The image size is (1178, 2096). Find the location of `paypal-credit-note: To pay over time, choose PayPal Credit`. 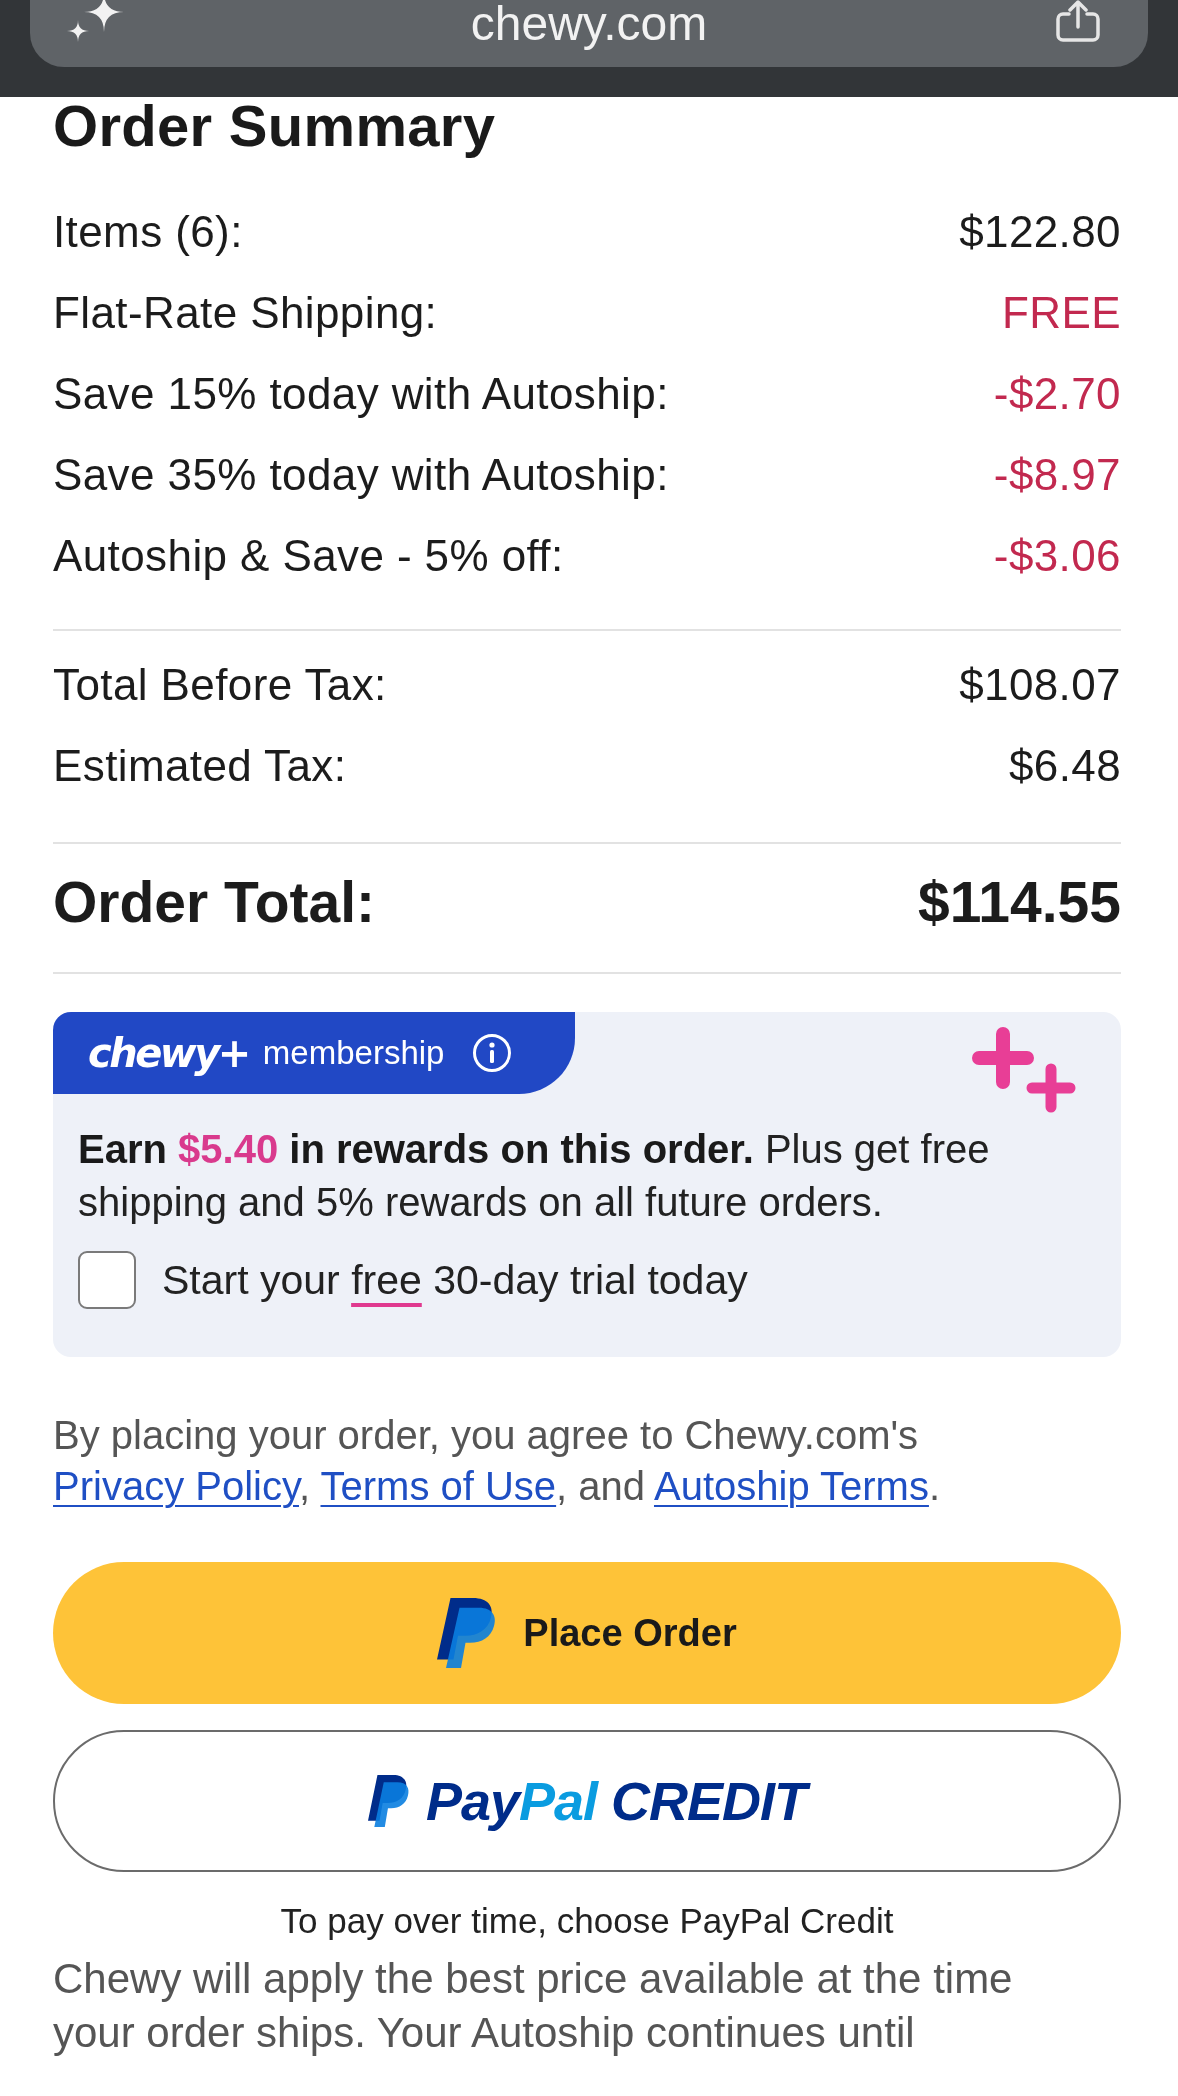

paypal-credit-note: To pay over time, choose PayPal Credit is located at coordinates (587, 1921).